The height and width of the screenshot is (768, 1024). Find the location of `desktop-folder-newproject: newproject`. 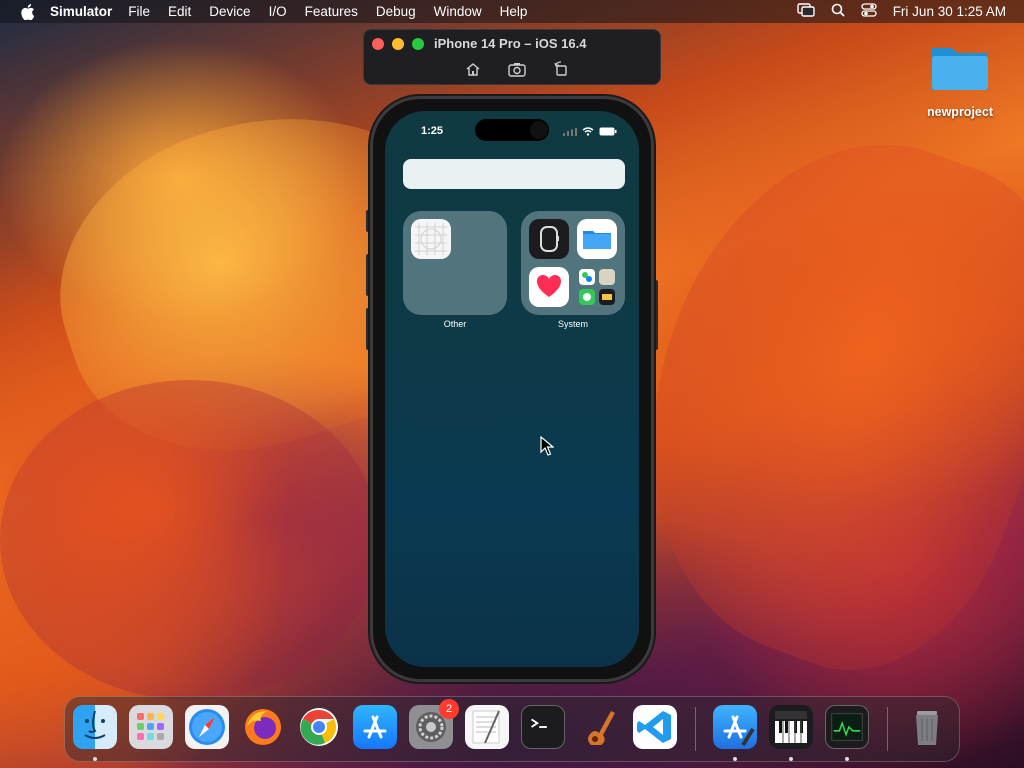

desktop-folder-newproject: newproject is located at coordinates (960, 79).